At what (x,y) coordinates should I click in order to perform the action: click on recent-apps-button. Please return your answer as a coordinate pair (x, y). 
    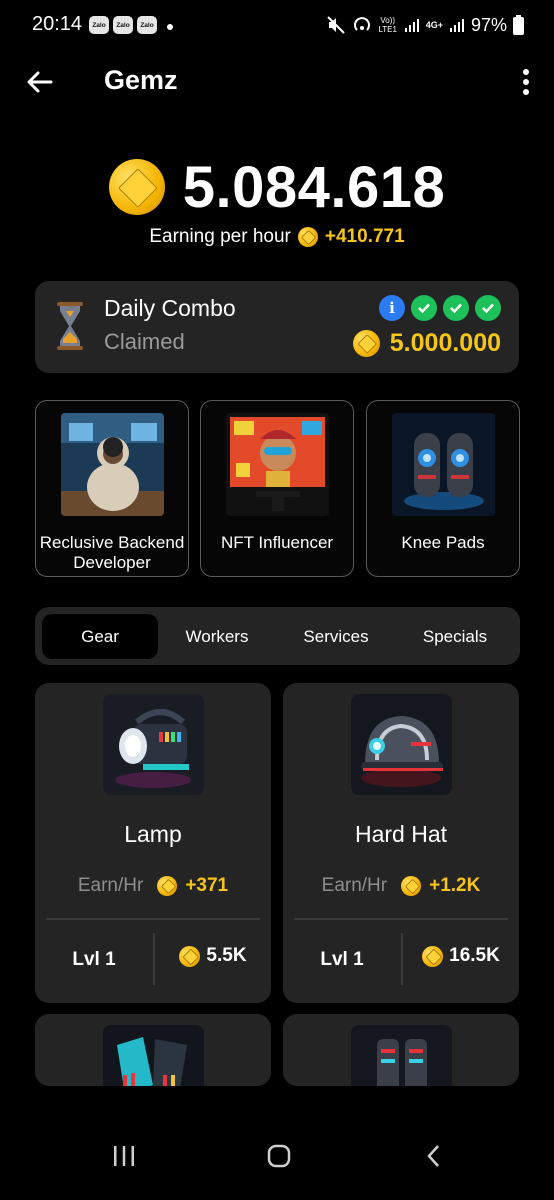
    Looking at the image, I should click on (124, 1156).